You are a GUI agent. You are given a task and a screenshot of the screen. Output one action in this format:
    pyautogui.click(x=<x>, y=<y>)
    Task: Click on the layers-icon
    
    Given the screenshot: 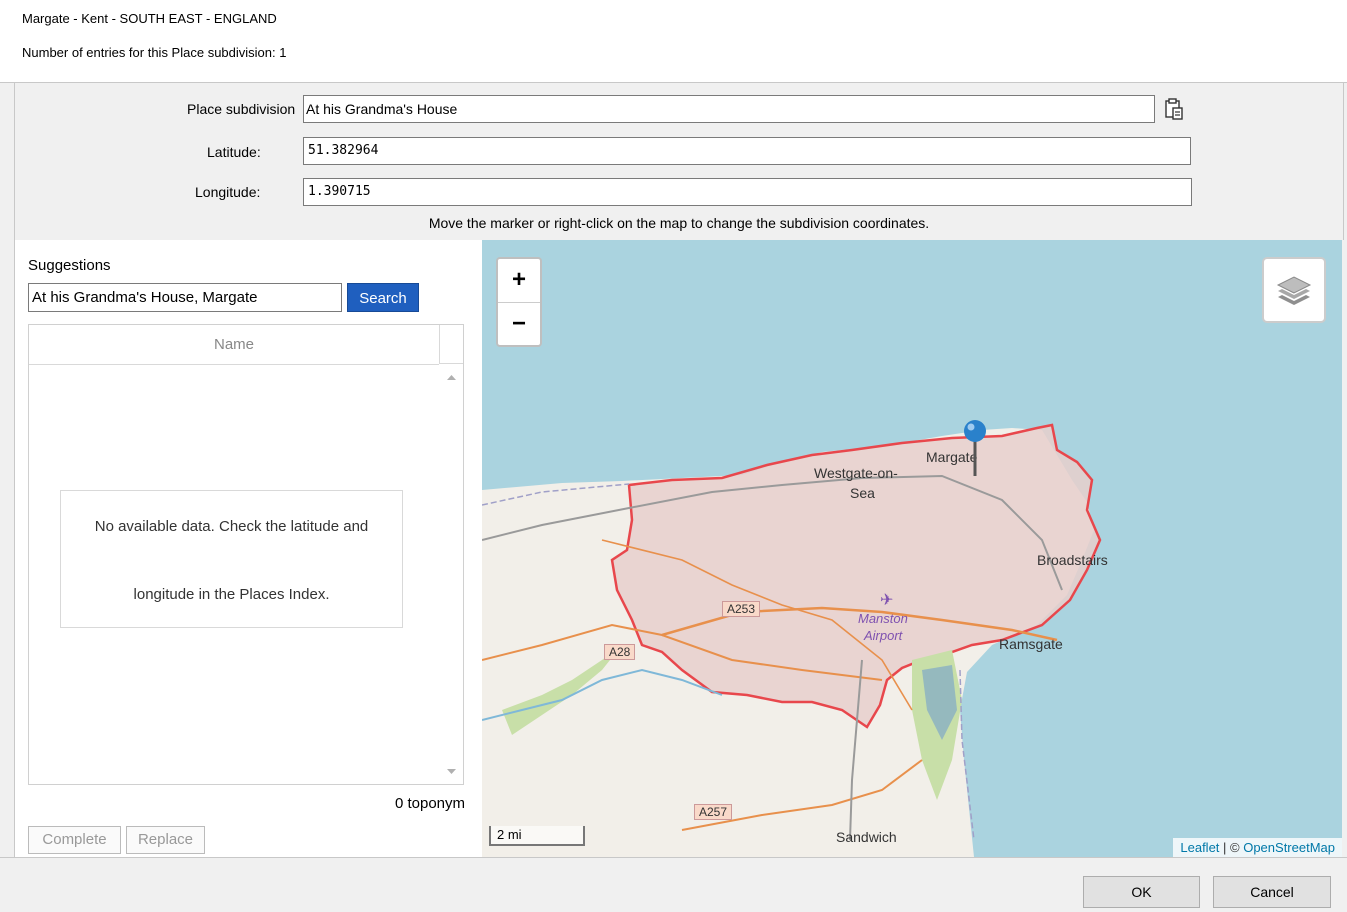 What is the action you would take?
    pyautogui.click(x=1294, y=290)
    